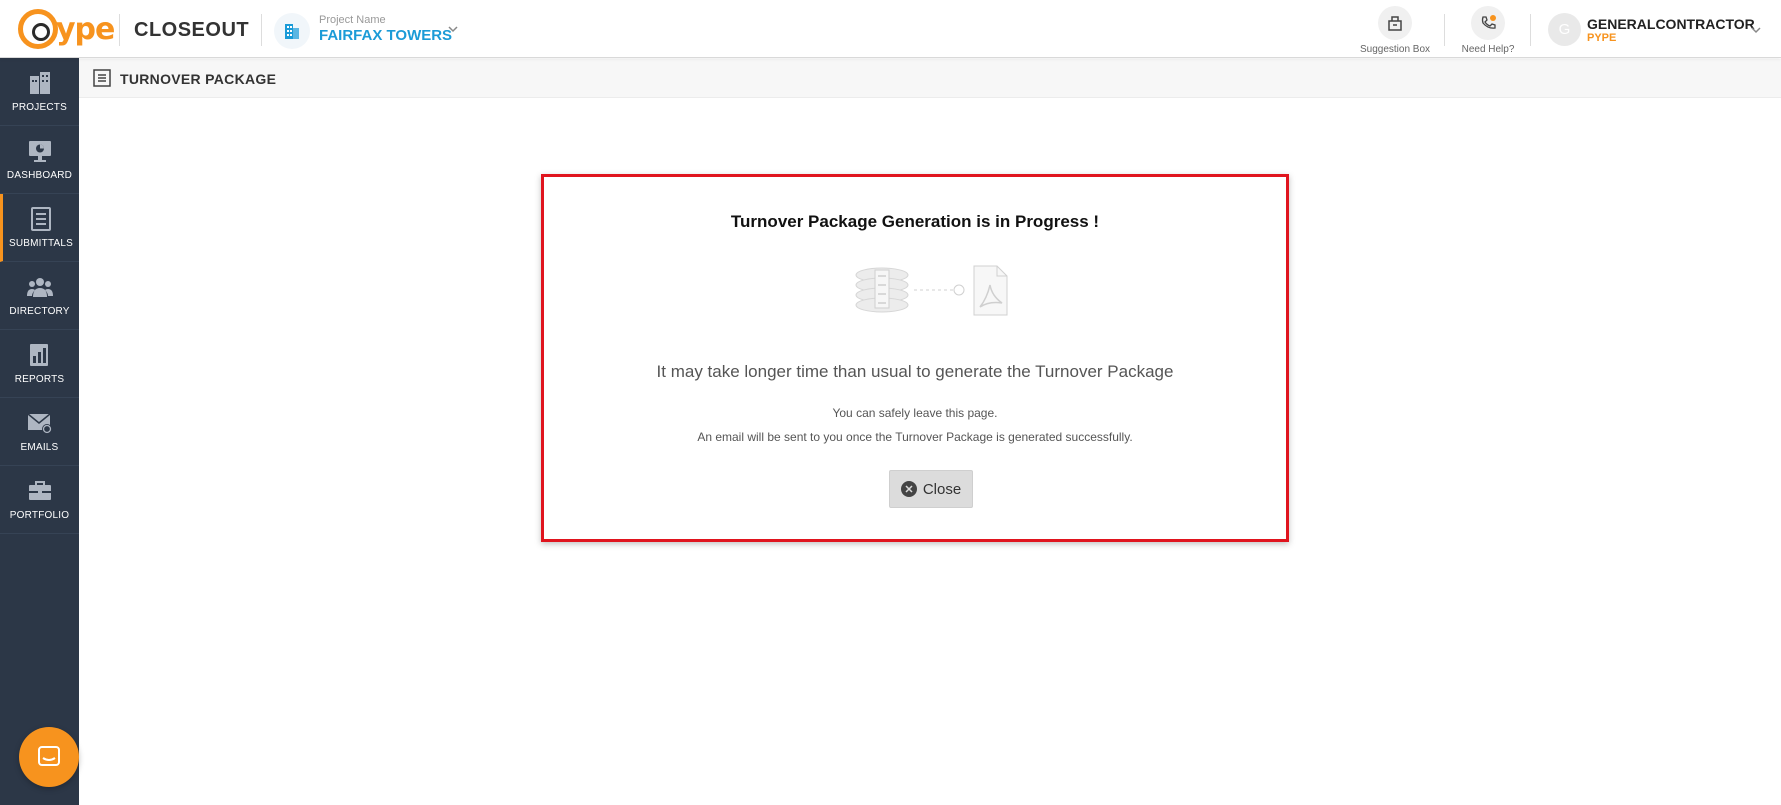 Image resolution: width=1781 pixels, height=805 pixels. What do you see at coordinates (1488, 49) in the screenshot?
I see `need-help-label: Need Help?` at bounding box center [1488, 49].